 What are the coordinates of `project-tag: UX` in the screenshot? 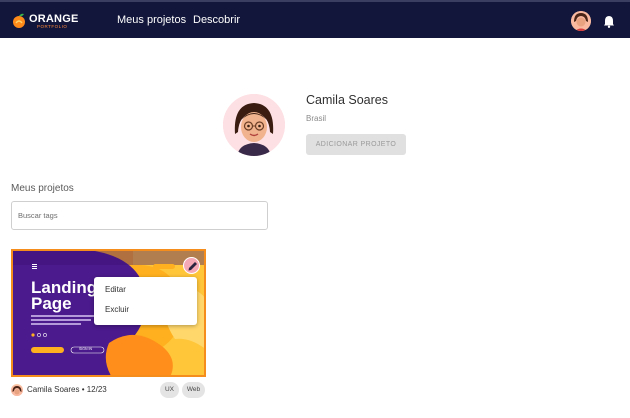 It's located at (169, 390).